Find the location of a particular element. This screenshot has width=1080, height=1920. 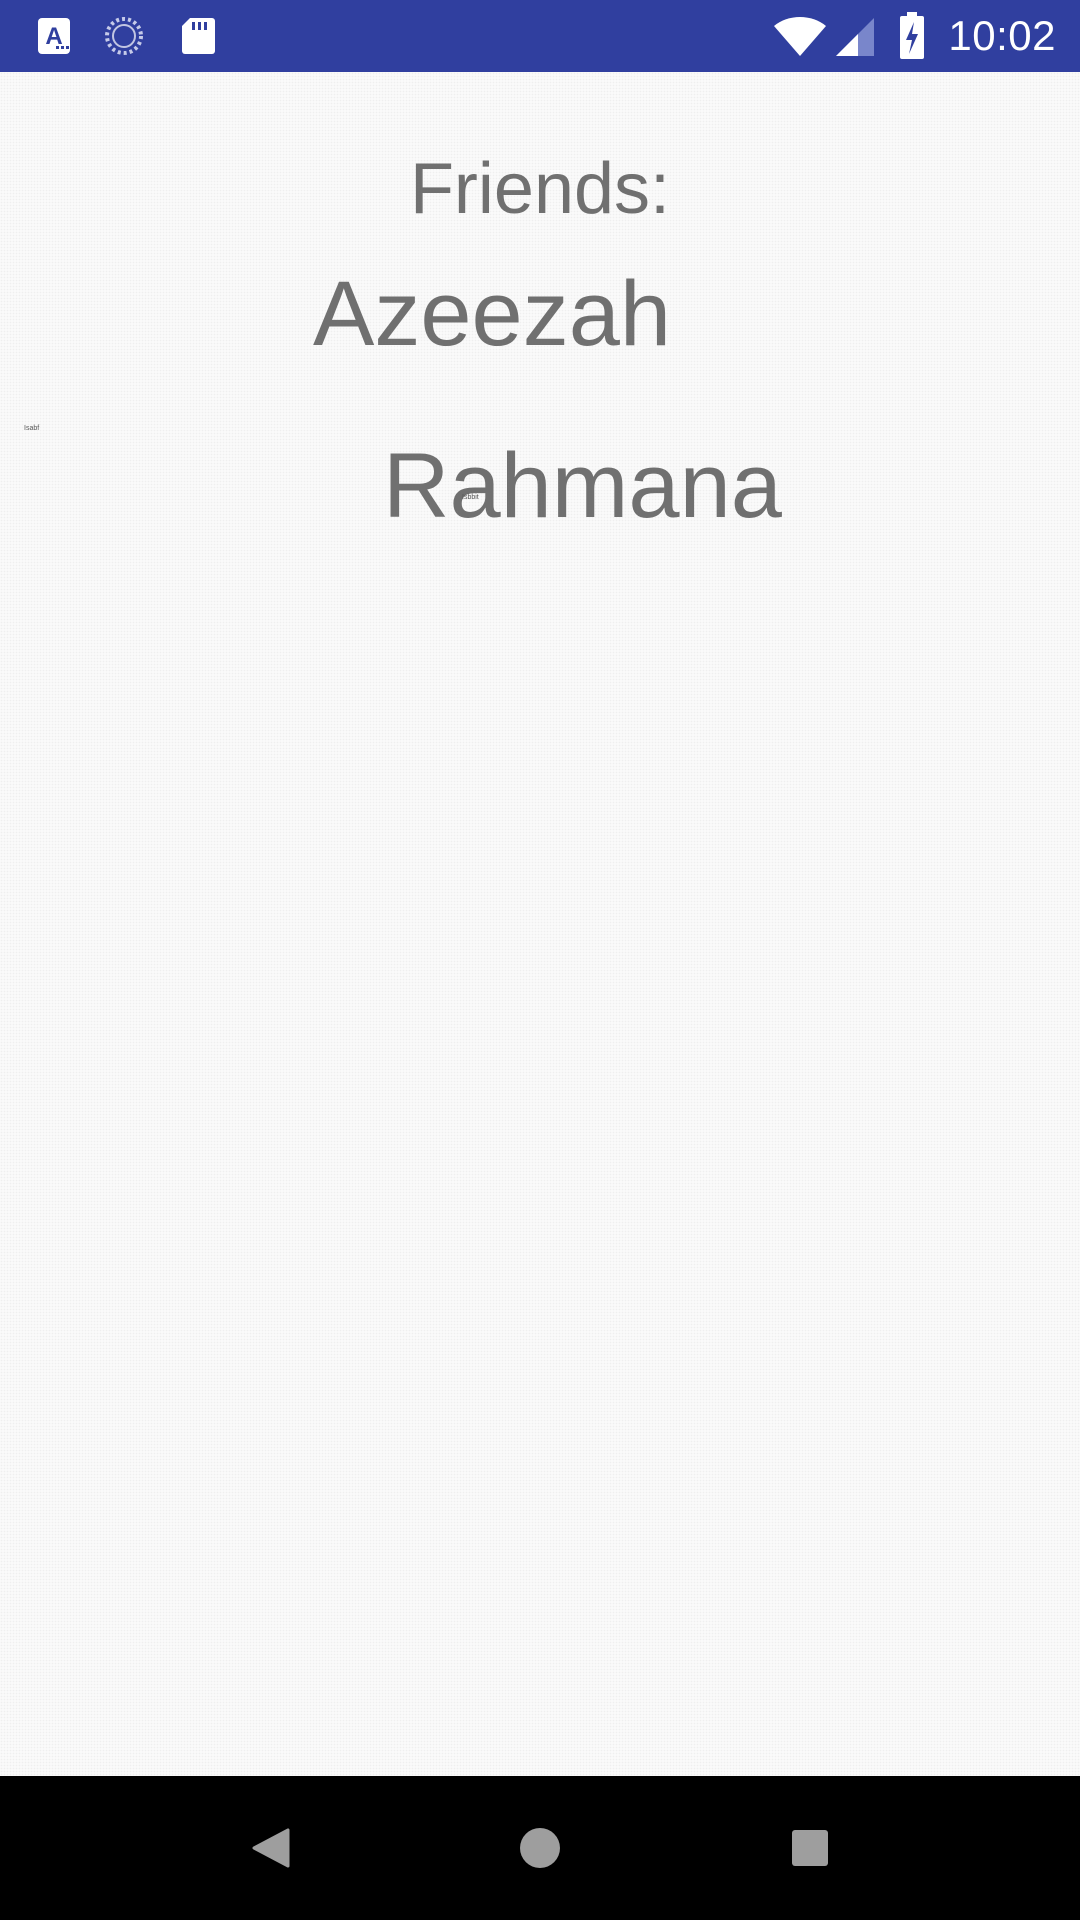

friend-name-rahmana: Rahmana is located at coordinates (582, 486).